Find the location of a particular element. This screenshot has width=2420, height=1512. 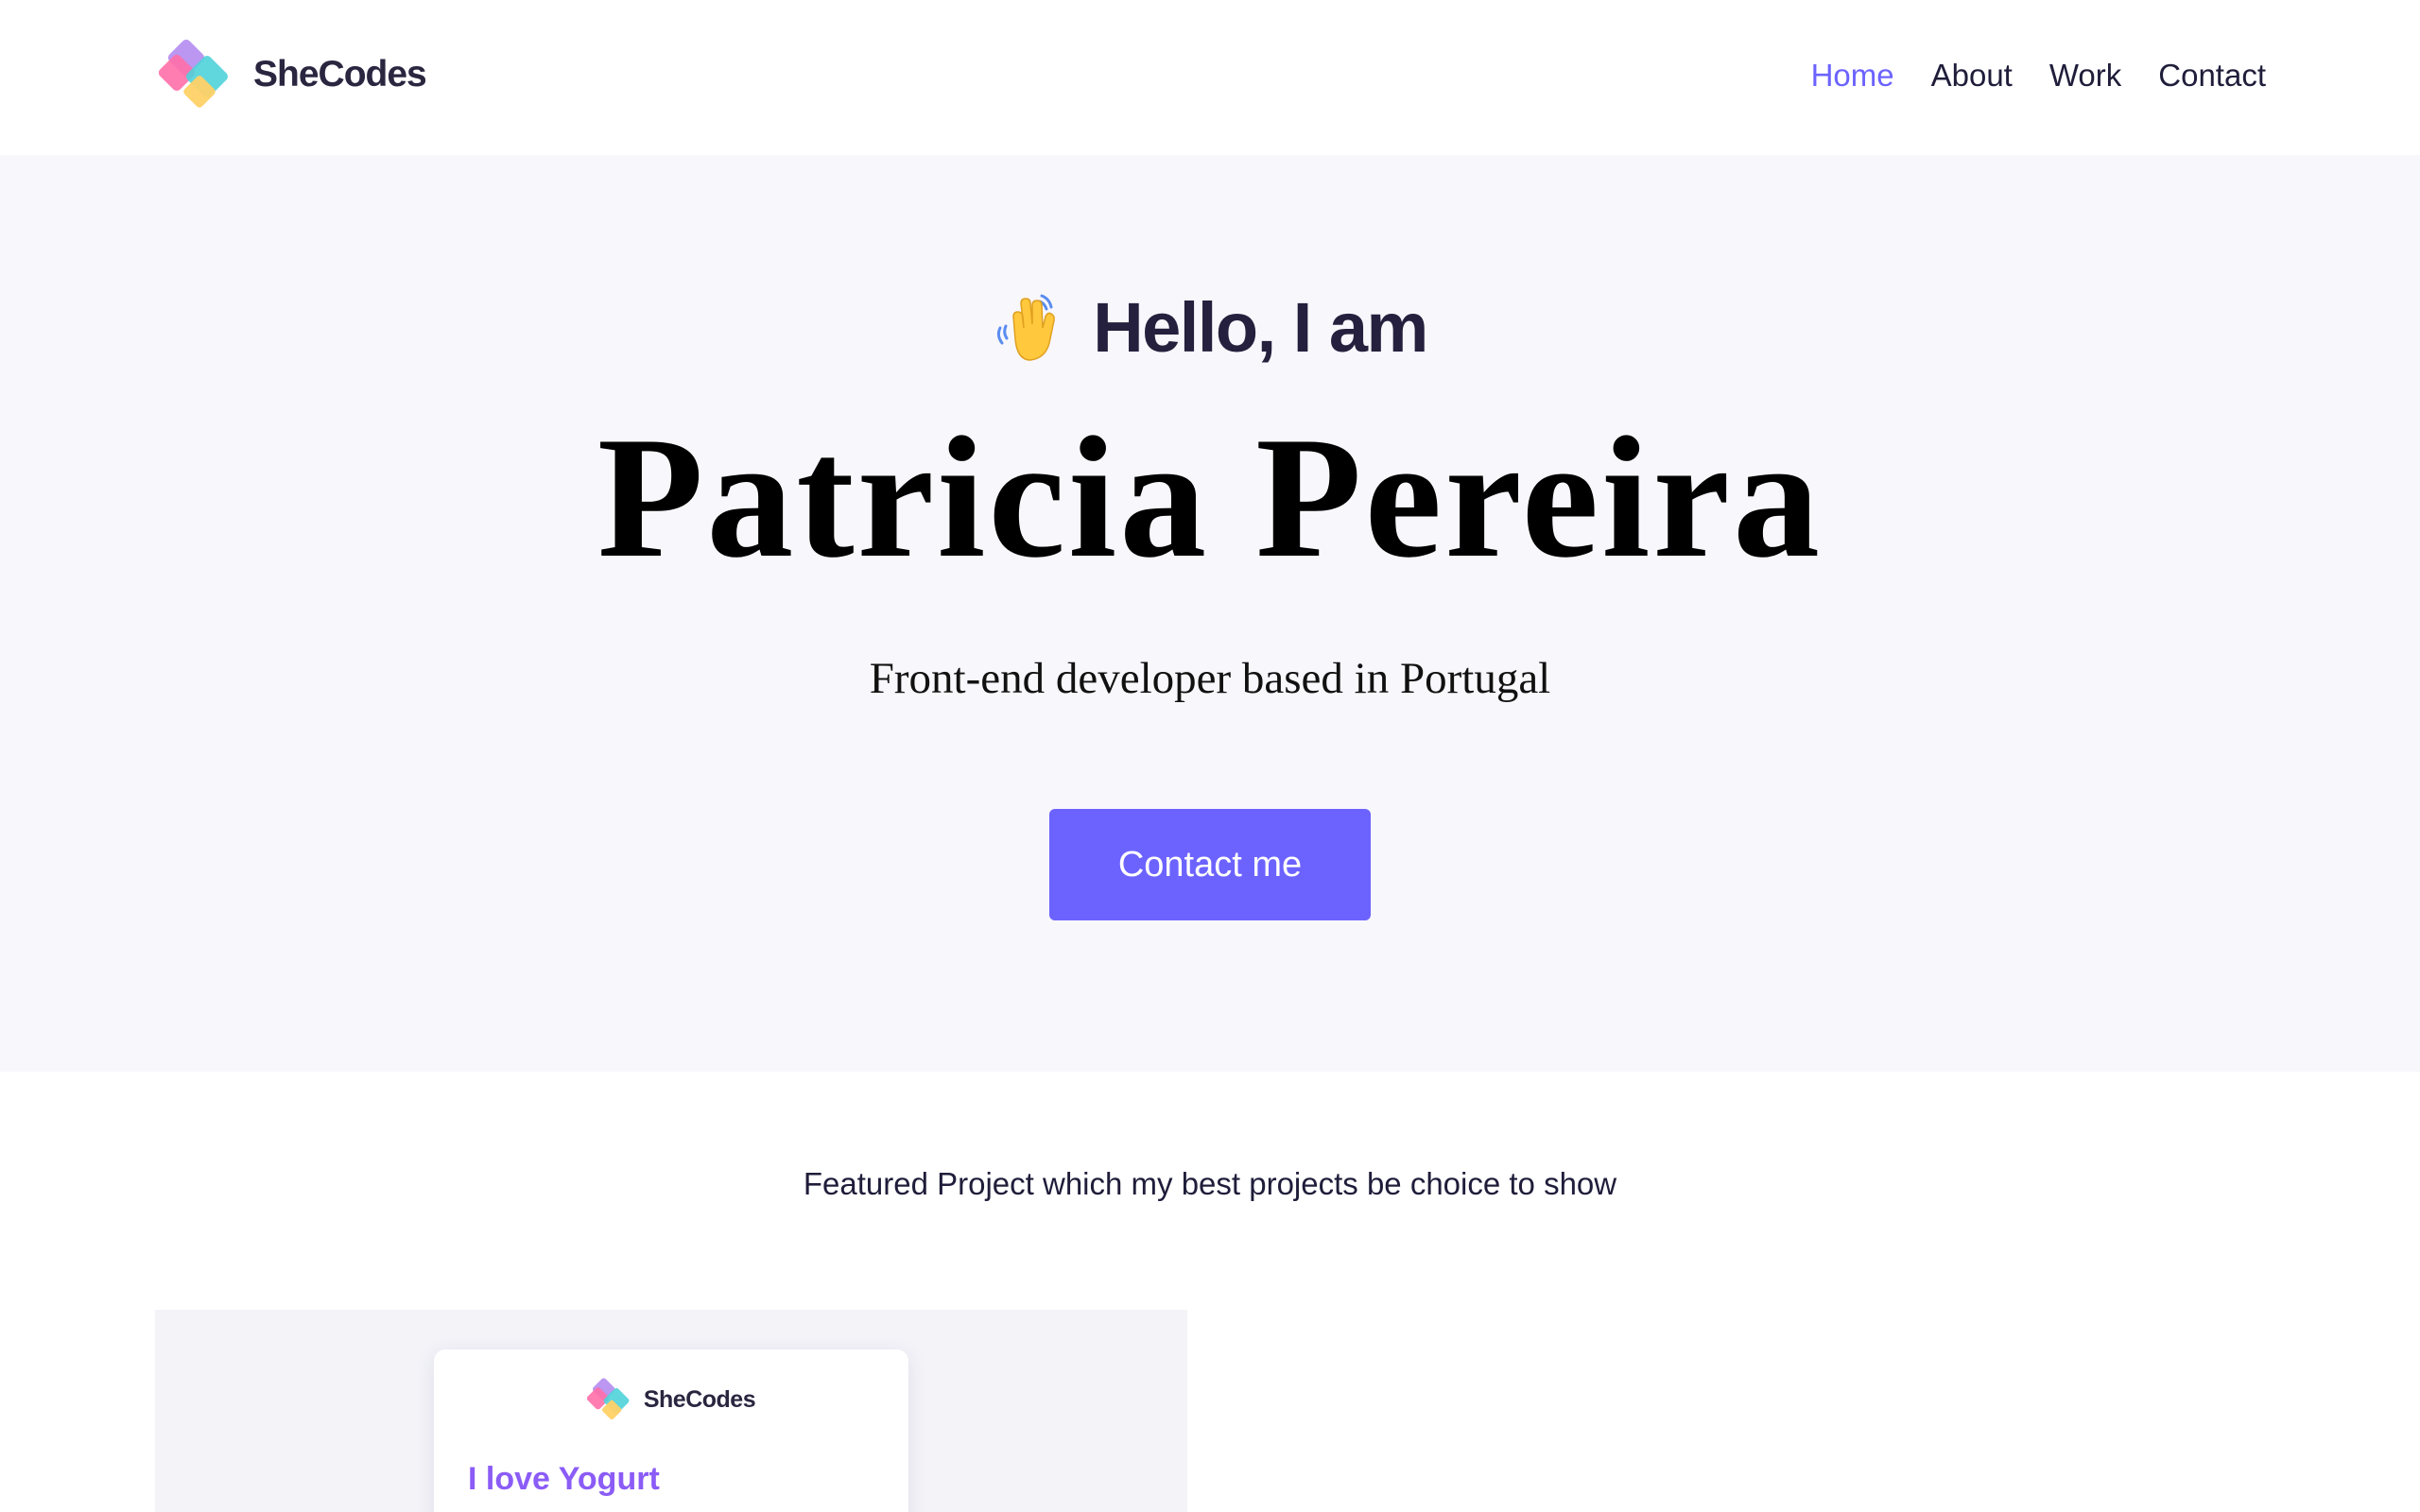

project-preview-brand-name: SheCodes is located at coordinates (699, 1399).